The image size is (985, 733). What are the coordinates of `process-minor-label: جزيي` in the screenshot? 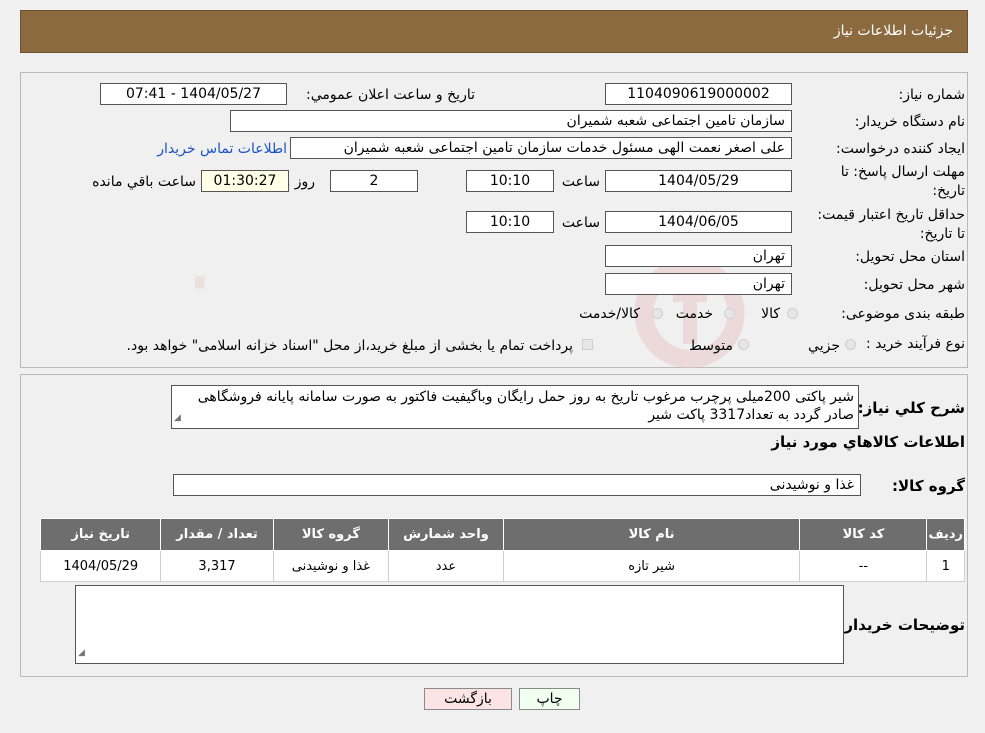 It's located at (824, 346).